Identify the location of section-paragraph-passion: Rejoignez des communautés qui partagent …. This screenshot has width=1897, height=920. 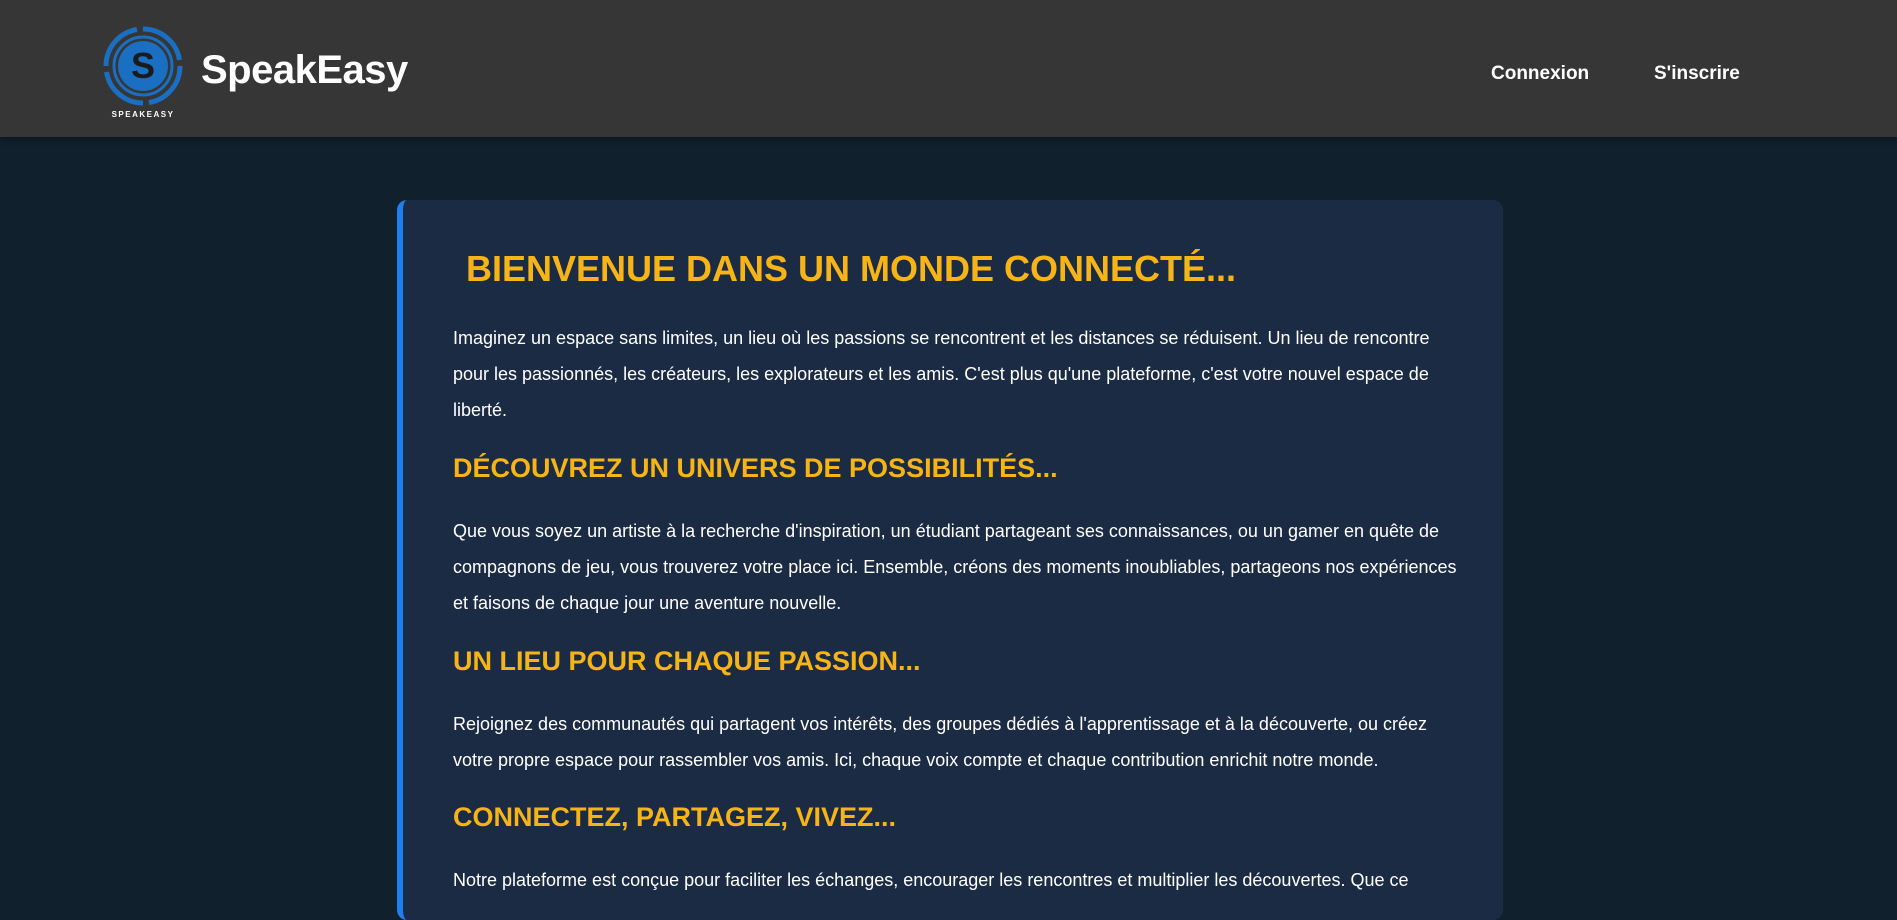
(940, 742).